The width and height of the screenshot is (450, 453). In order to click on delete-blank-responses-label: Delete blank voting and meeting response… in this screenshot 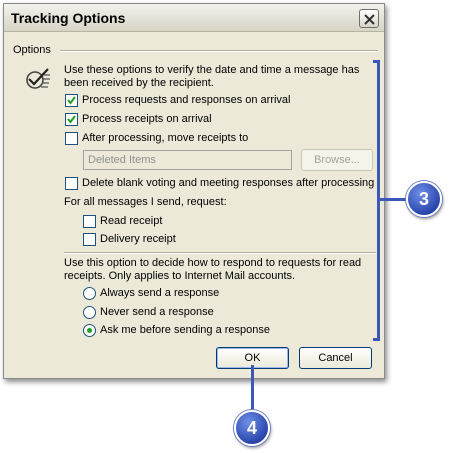, I will do `click(228, 183)`.